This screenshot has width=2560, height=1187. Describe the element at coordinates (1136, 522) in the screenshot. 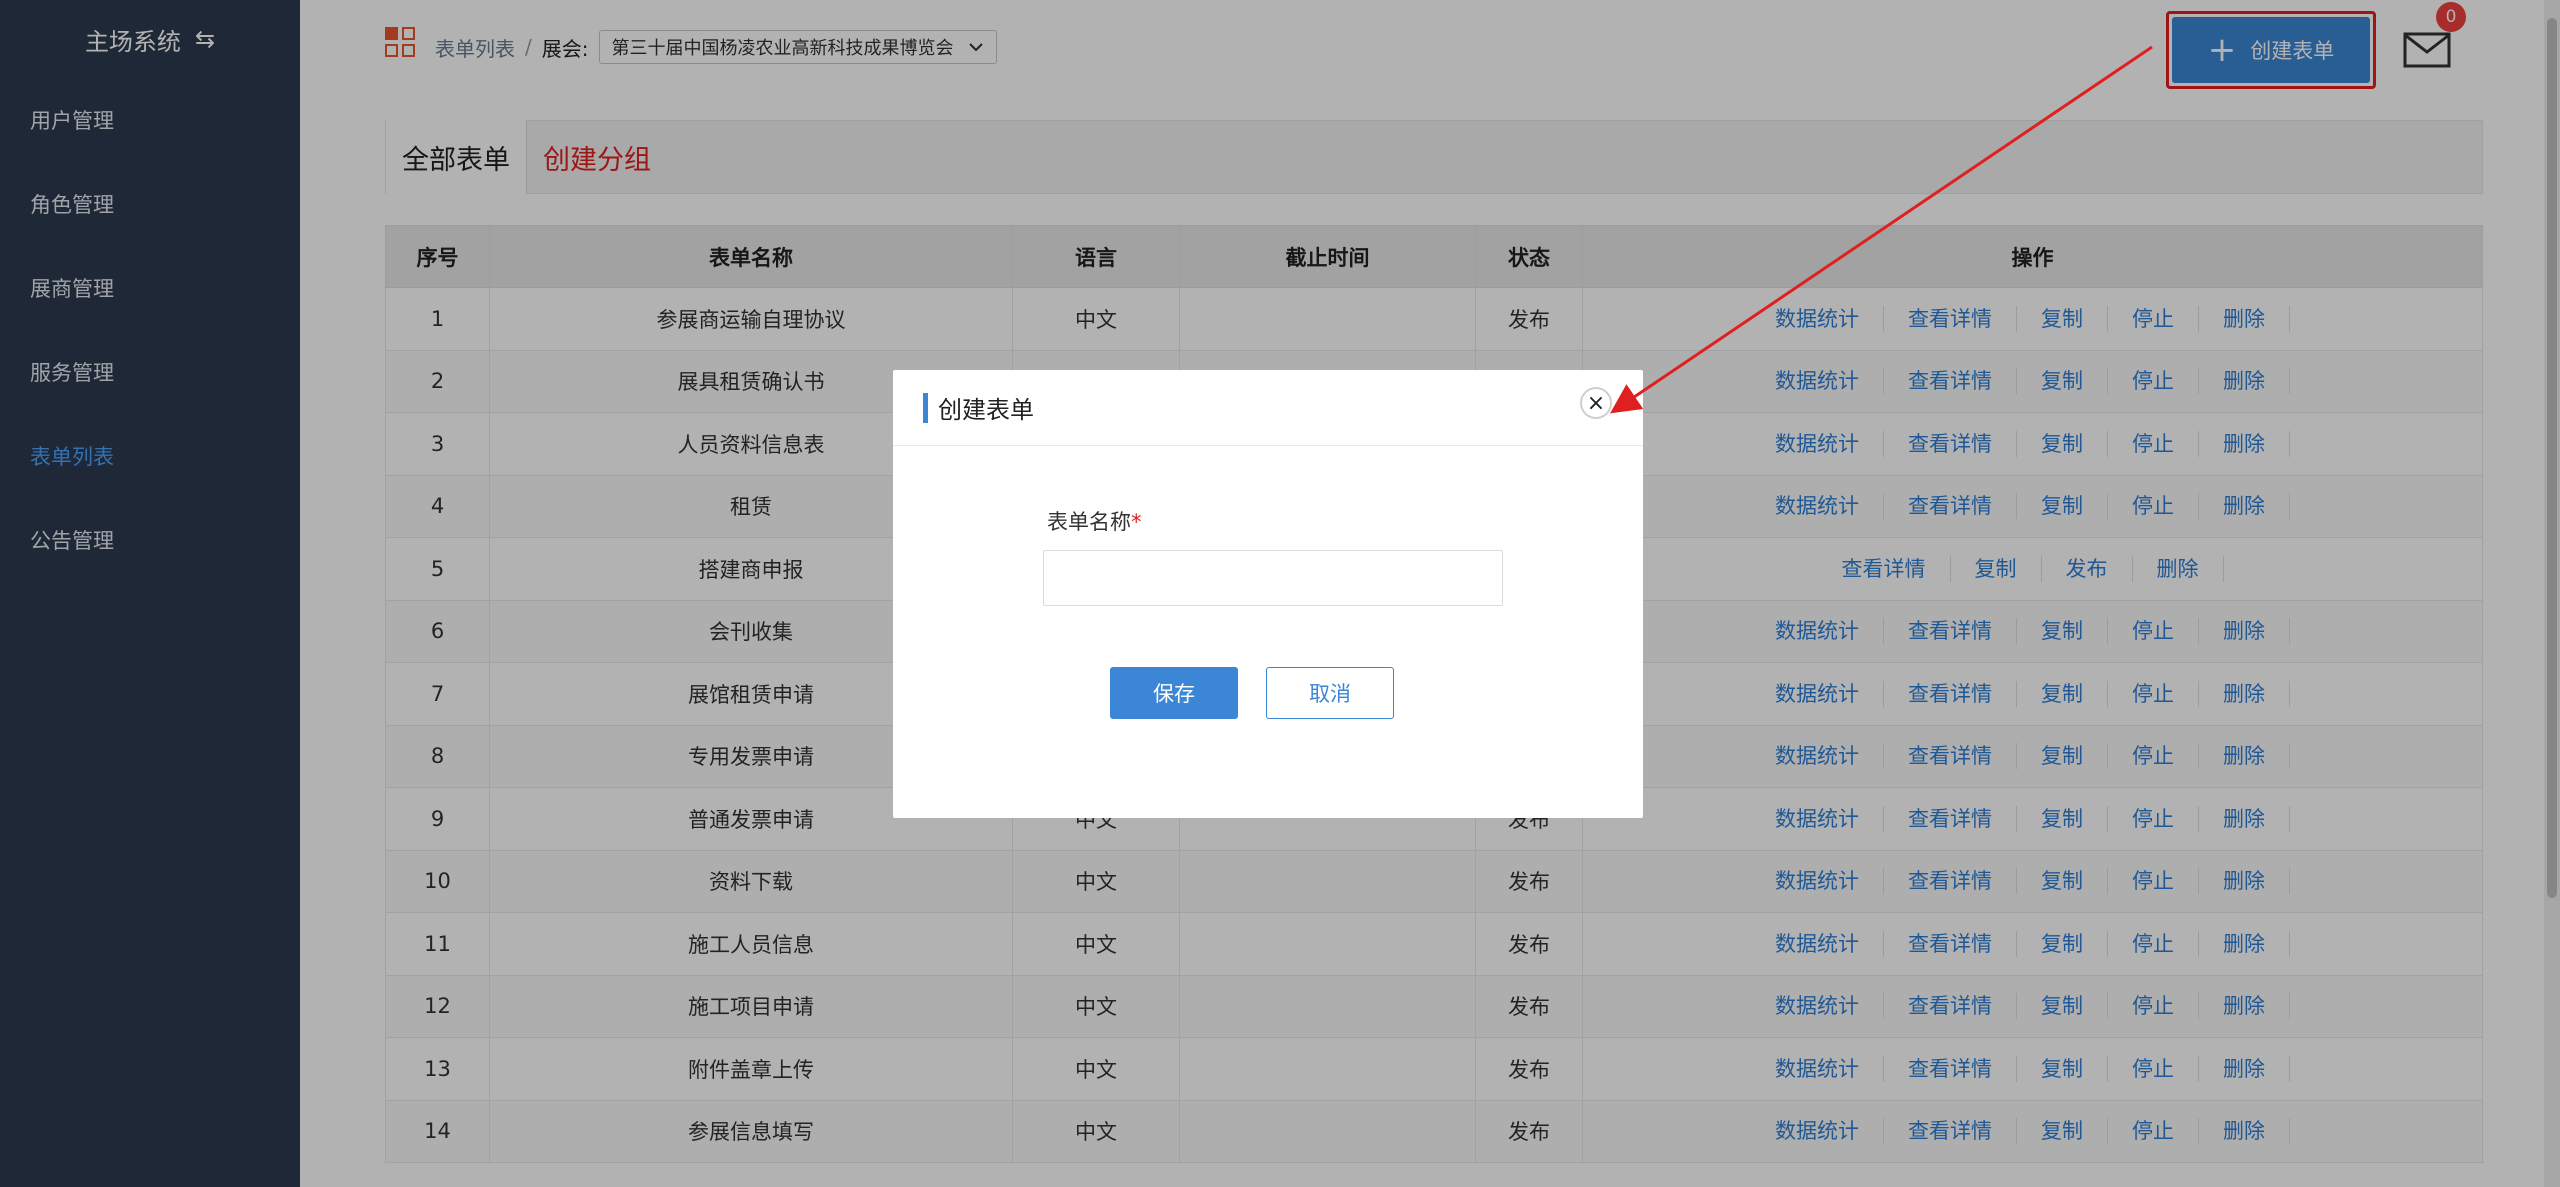

I see `required-mark: *` at that location.